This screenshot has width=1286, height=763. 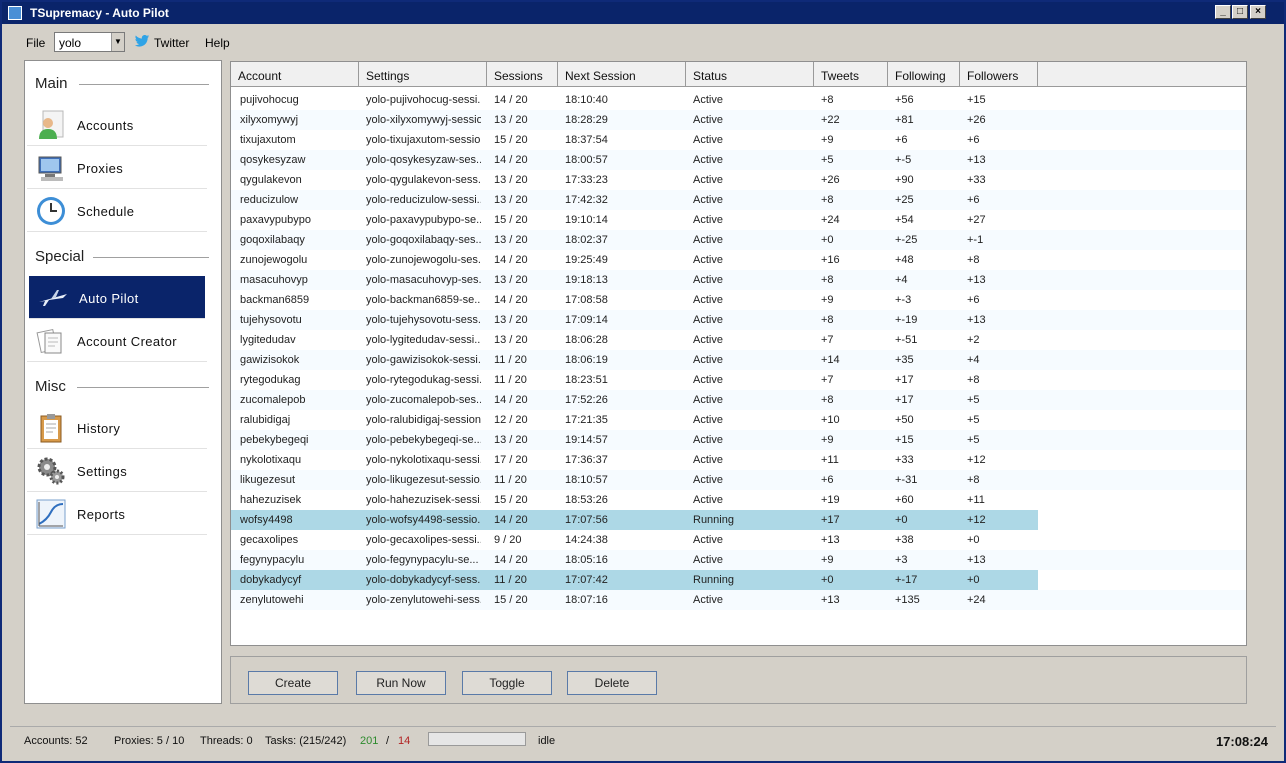 What do you see at coordinates (622, 74) in the screenshot?
I see `column-header-next-session: Next Session` at bounding box center [622, 74].